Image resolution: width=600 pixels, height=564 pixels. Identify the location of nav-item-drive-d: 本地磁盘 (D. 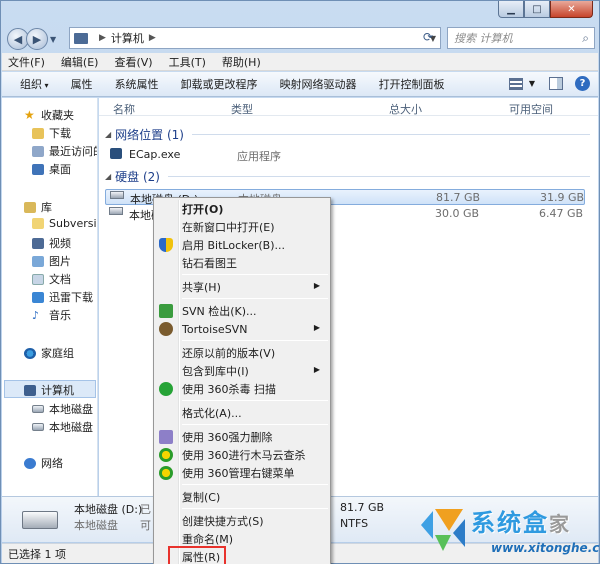
(64, 427).